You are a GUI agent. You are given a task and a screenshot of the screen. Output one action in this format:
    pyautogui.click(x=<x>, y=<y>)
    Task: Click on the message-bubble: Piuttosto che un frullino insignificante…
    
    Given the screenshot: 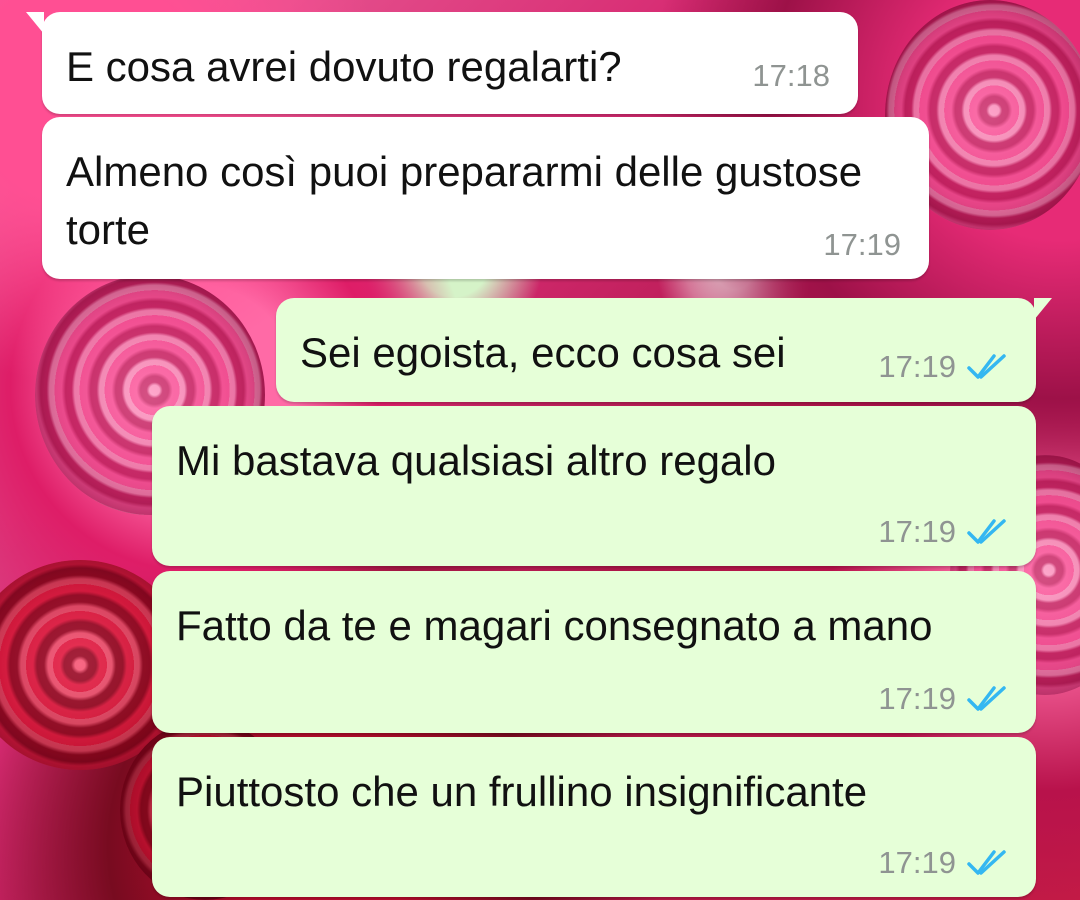 What is the action you would take?
    pyautogui.click(x=594, y=817)
    